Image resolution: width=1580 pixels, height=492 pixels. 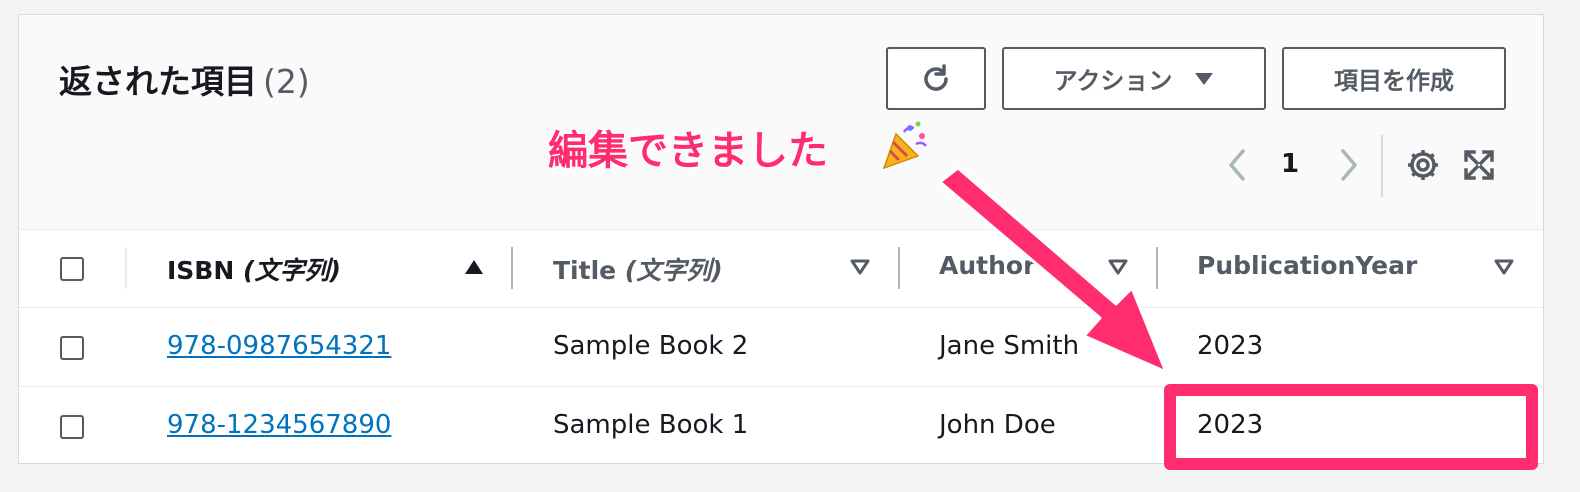 What do you see at coordinates (1349, 165) in the screenshot?
I see `chevron-right-icon` at bounding box center [1349, 165].